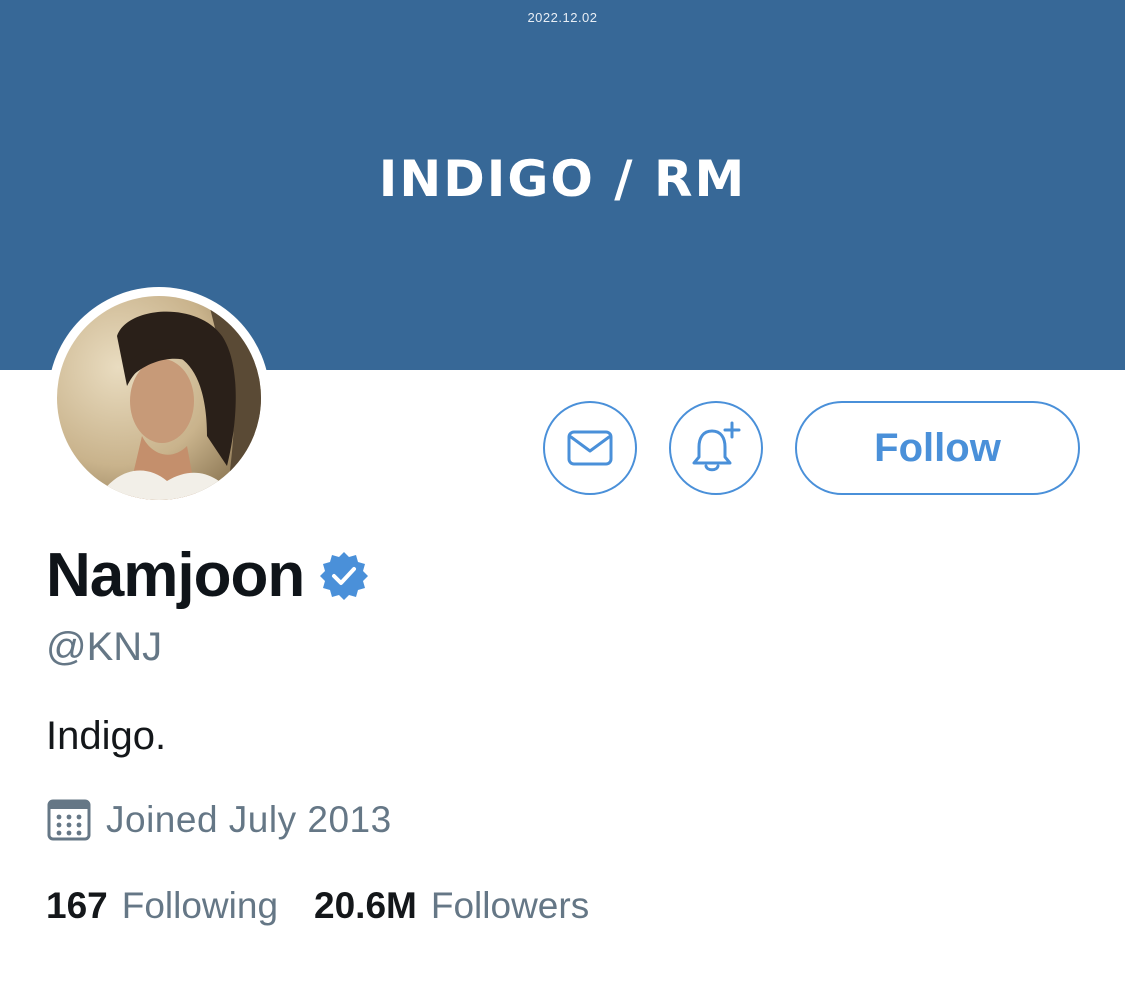 The width and height of the screenshot is (1125, 981). What do you see at coordinates (175, 575) in the screenshot?
I see `display-name: Namjoon` at bounding box center [175, 575].